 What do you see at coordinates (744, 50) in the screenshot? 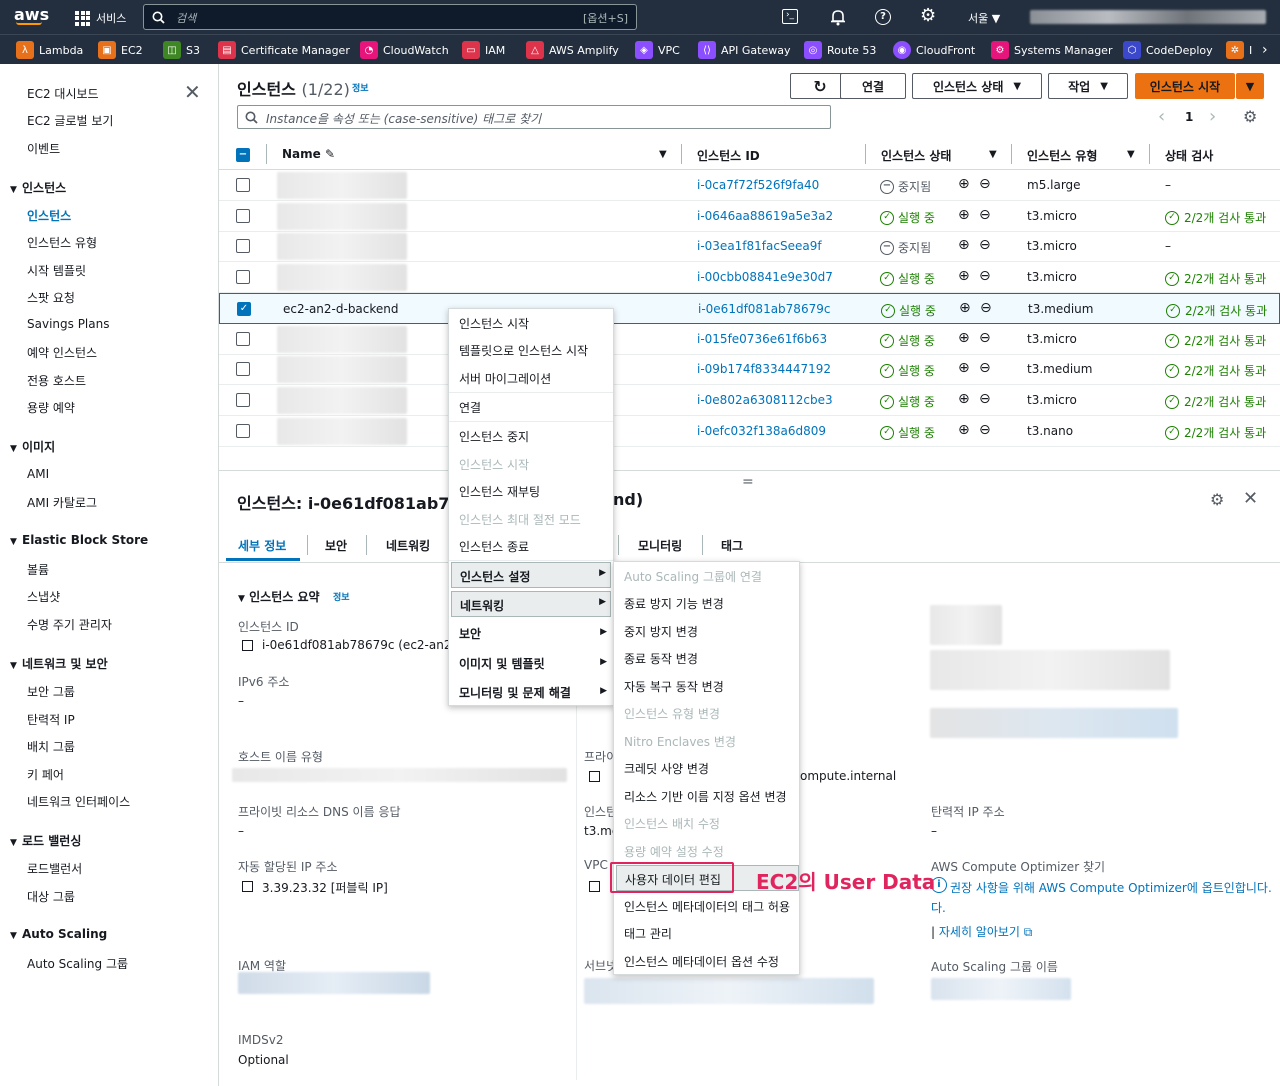
I see `fav-api-gateway: ⟨⟩ API Gateway` at bounding box center [744, 50].